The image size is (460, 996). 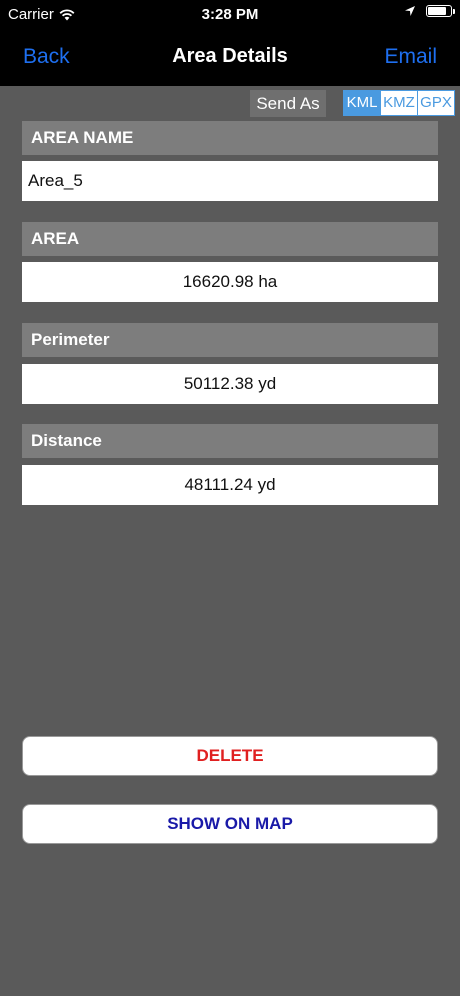 I want to click on format-option-kmz: KMZ, so click(x=398, y=103).